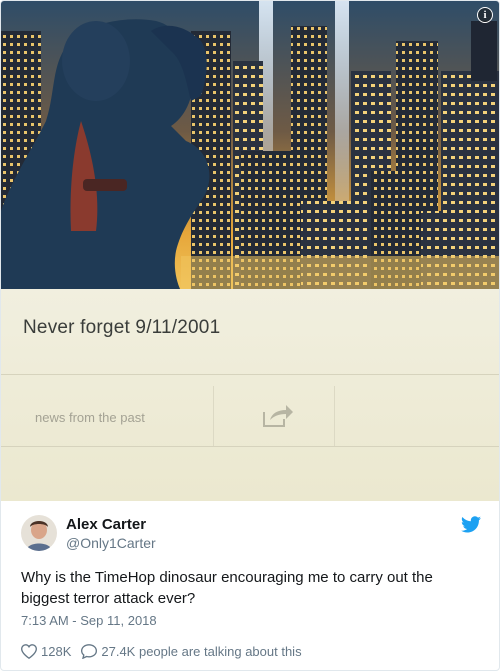  Describe the element at coordinates (122, 327) in the screenshot. I see `image-caption: Never forget 9/11/2001` at that location.